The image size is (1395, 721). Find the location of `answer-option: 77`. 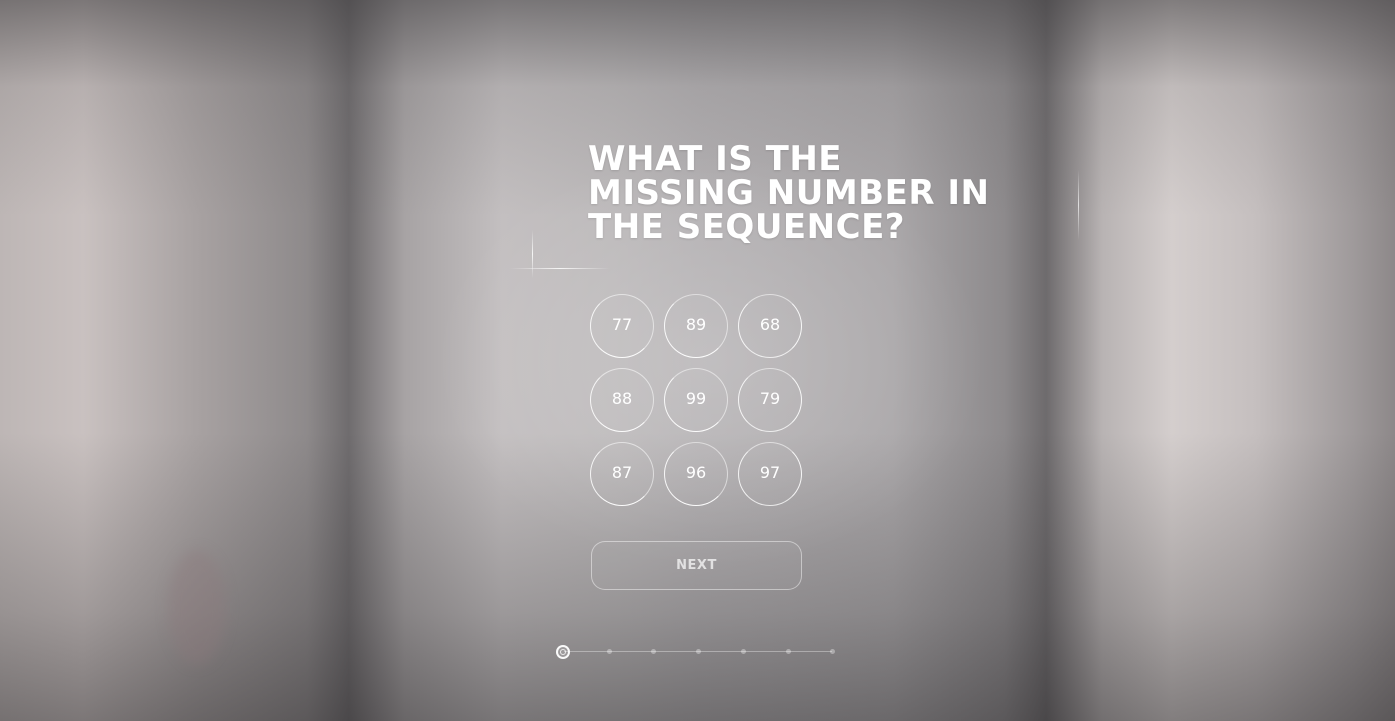

answer-option: 77 is located at coordinates (622, 326).